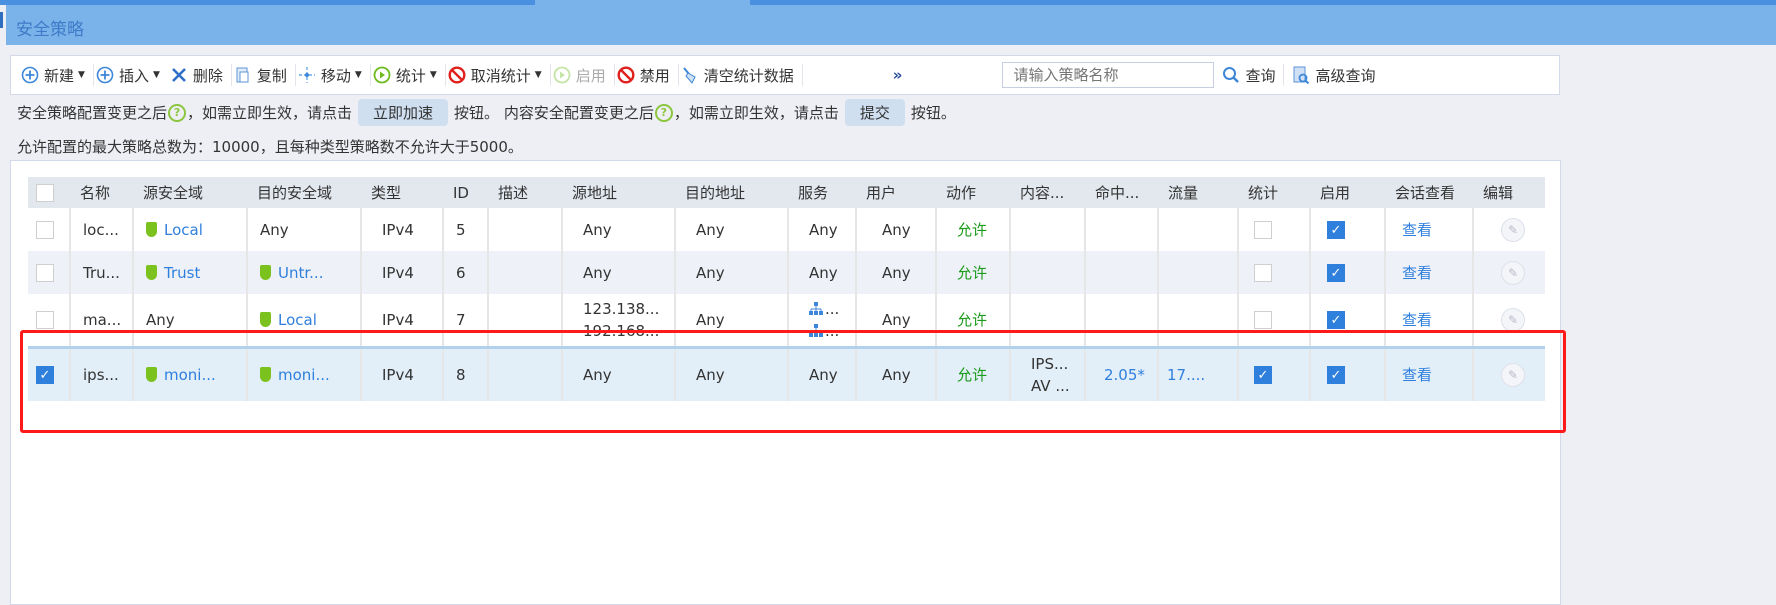  I want to click on toolbar-button-8: 禁用, so click(646, 75).